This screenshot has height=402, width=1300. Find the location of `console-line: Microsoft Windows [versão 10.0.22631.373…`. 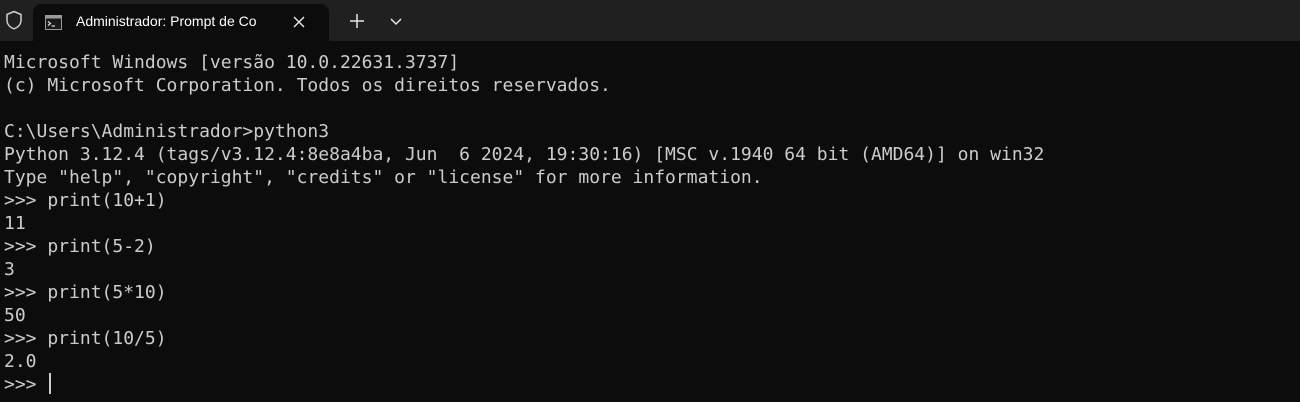

console-line: Microsoft Windows [versão 10.0.22631.373… is located at coordinates (232, 62).